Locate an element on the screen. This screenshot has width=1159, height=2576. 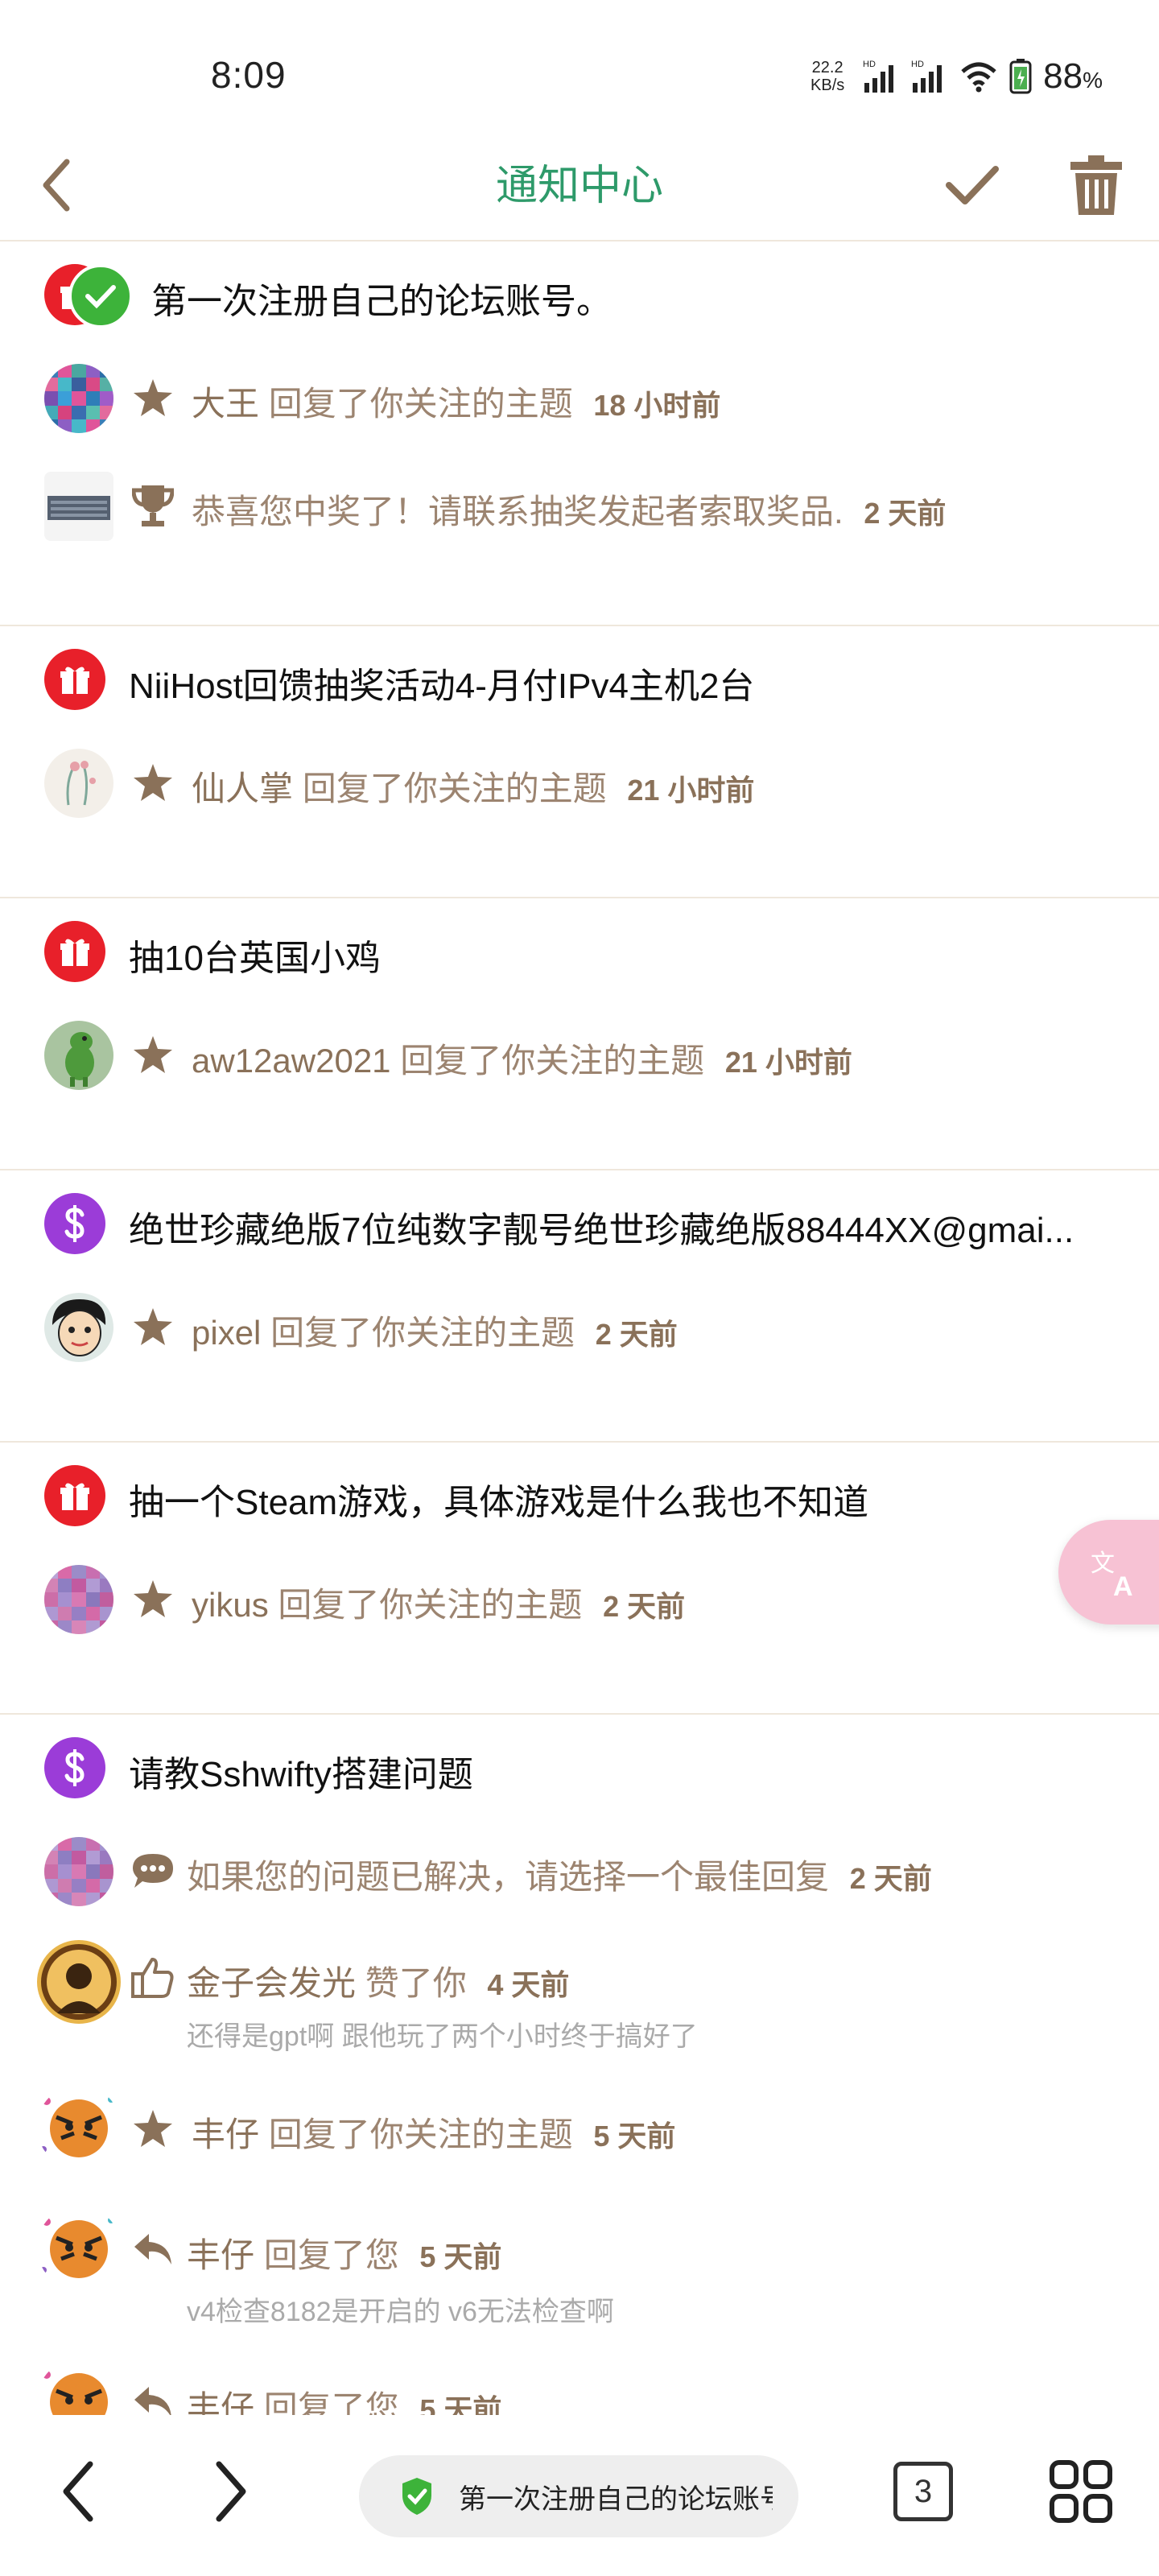
browser-back-button is located at coordinates (78, 2491).